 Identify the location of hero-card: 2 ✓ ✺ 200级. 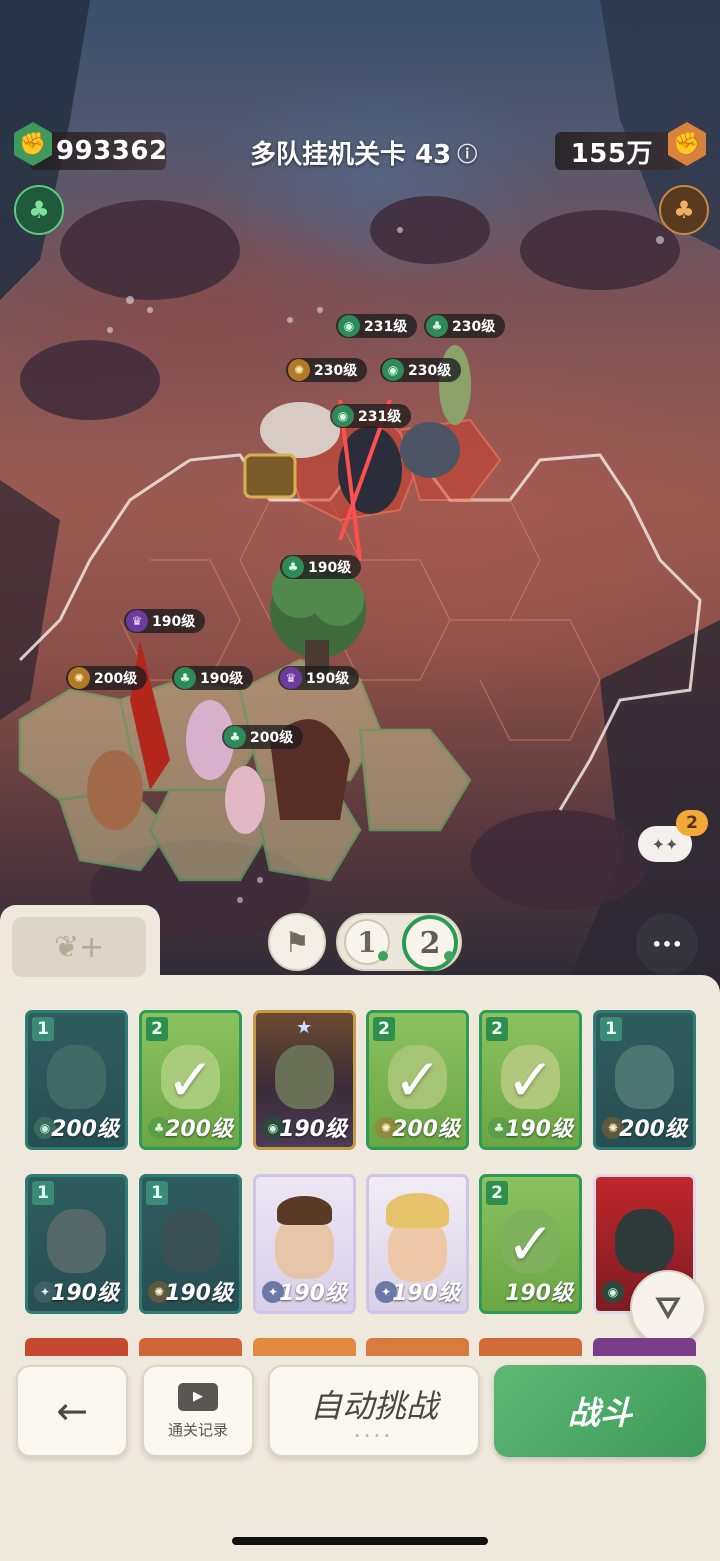
(417, 1080).